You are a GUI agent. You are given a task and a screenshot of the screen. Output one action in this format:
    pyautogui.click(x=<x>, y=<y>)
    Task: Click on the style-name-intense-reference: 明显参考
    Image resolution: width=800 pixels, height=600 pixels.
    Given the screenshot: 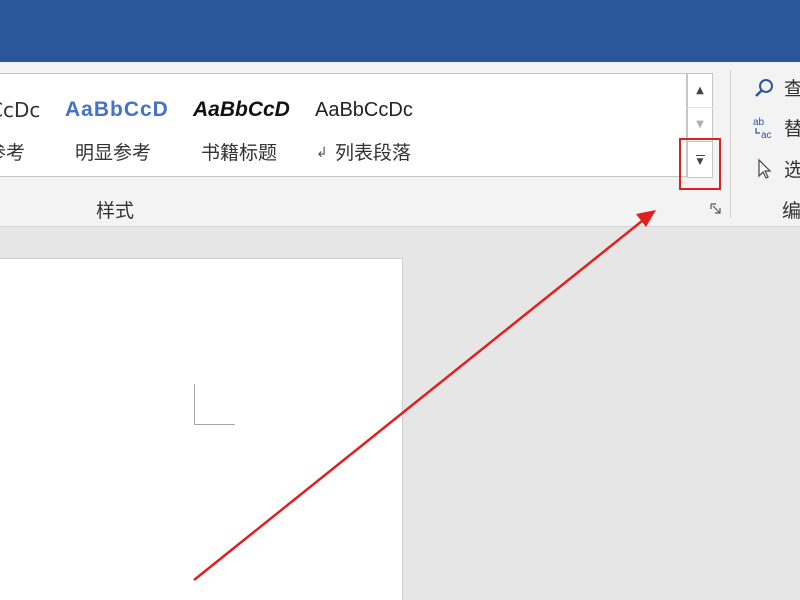 What is the action you would take?
    pyautogui.click(x=113, y=153)
    